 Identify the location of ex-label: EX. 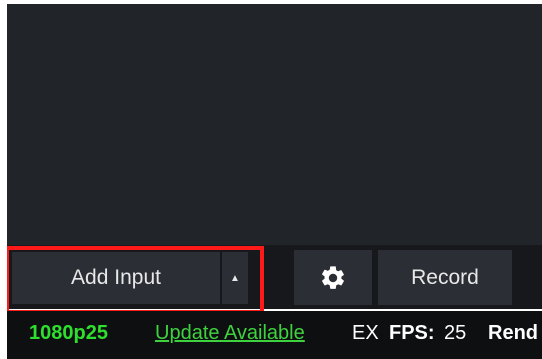
(365, 333).